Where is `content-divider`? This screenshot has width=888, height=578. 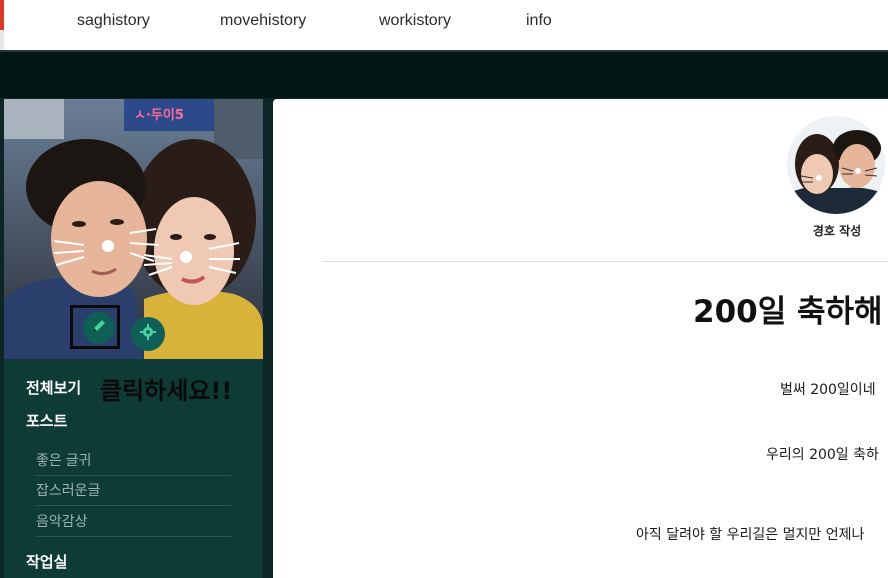
content-divider is located at coordinates (605, 261).